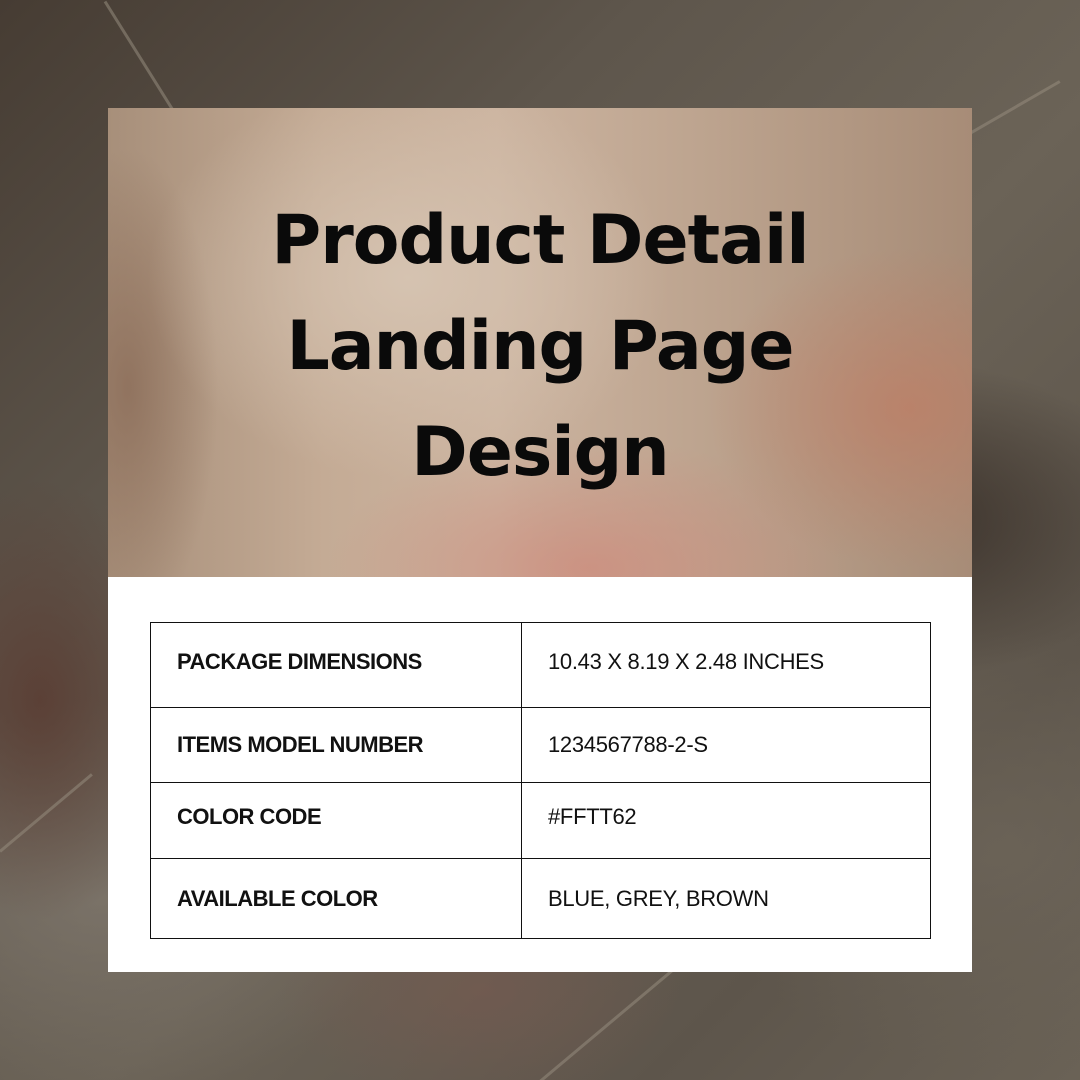  I want to click on table-row: COLOR CODE #FFTT62, so click(540, 820).